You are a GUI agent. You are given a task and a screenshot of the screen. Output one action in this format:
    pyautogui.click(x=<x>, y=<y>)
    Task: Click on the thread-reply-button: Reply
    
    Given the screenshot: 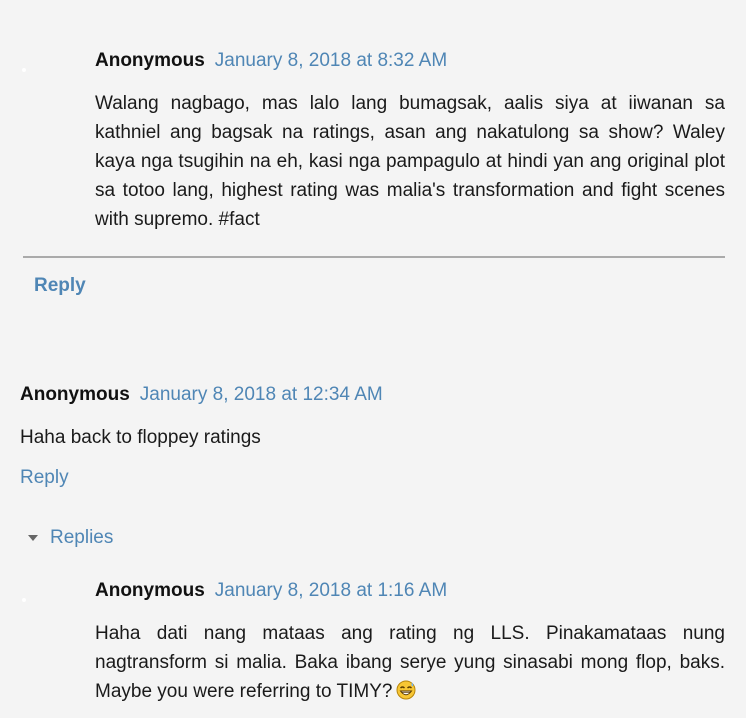 What is the action you would take?
    pyautogui.click(x=60, y=286)
    